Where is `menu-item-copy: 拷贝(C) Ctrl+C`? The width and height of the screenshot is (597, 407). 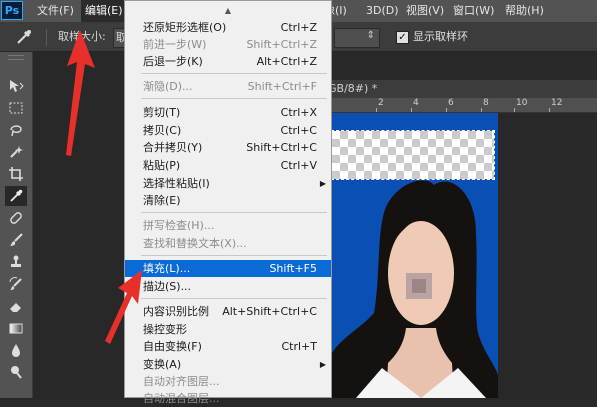 menu-item-copy: 拷贝(C) Ctrl+C is located at coordinates (228, 130).